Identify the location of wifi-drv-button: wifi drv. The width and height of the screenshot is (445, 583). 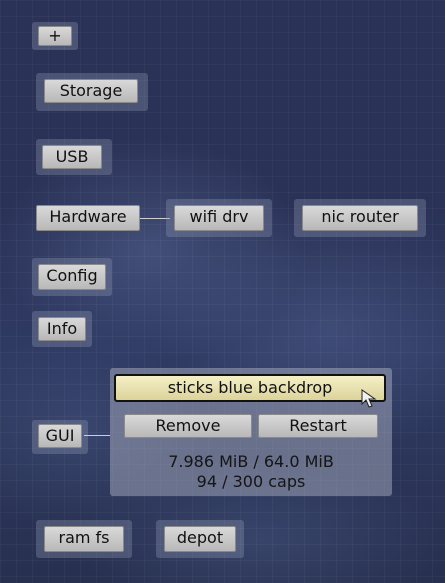
(219, 218).